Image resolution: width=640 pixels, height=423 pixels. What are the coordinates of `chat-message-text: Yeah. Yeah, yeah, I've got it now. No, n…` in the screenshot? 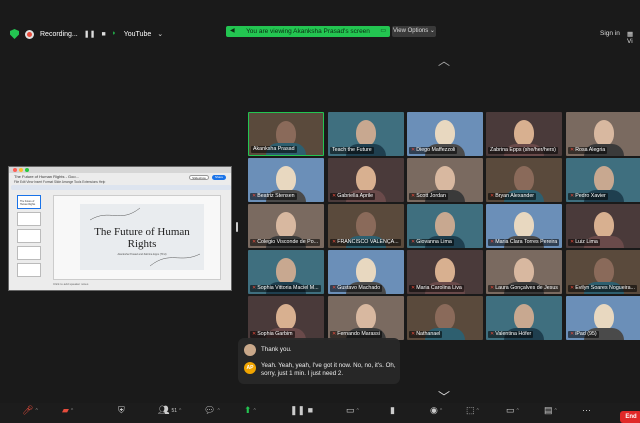 It's located at (328, 369).